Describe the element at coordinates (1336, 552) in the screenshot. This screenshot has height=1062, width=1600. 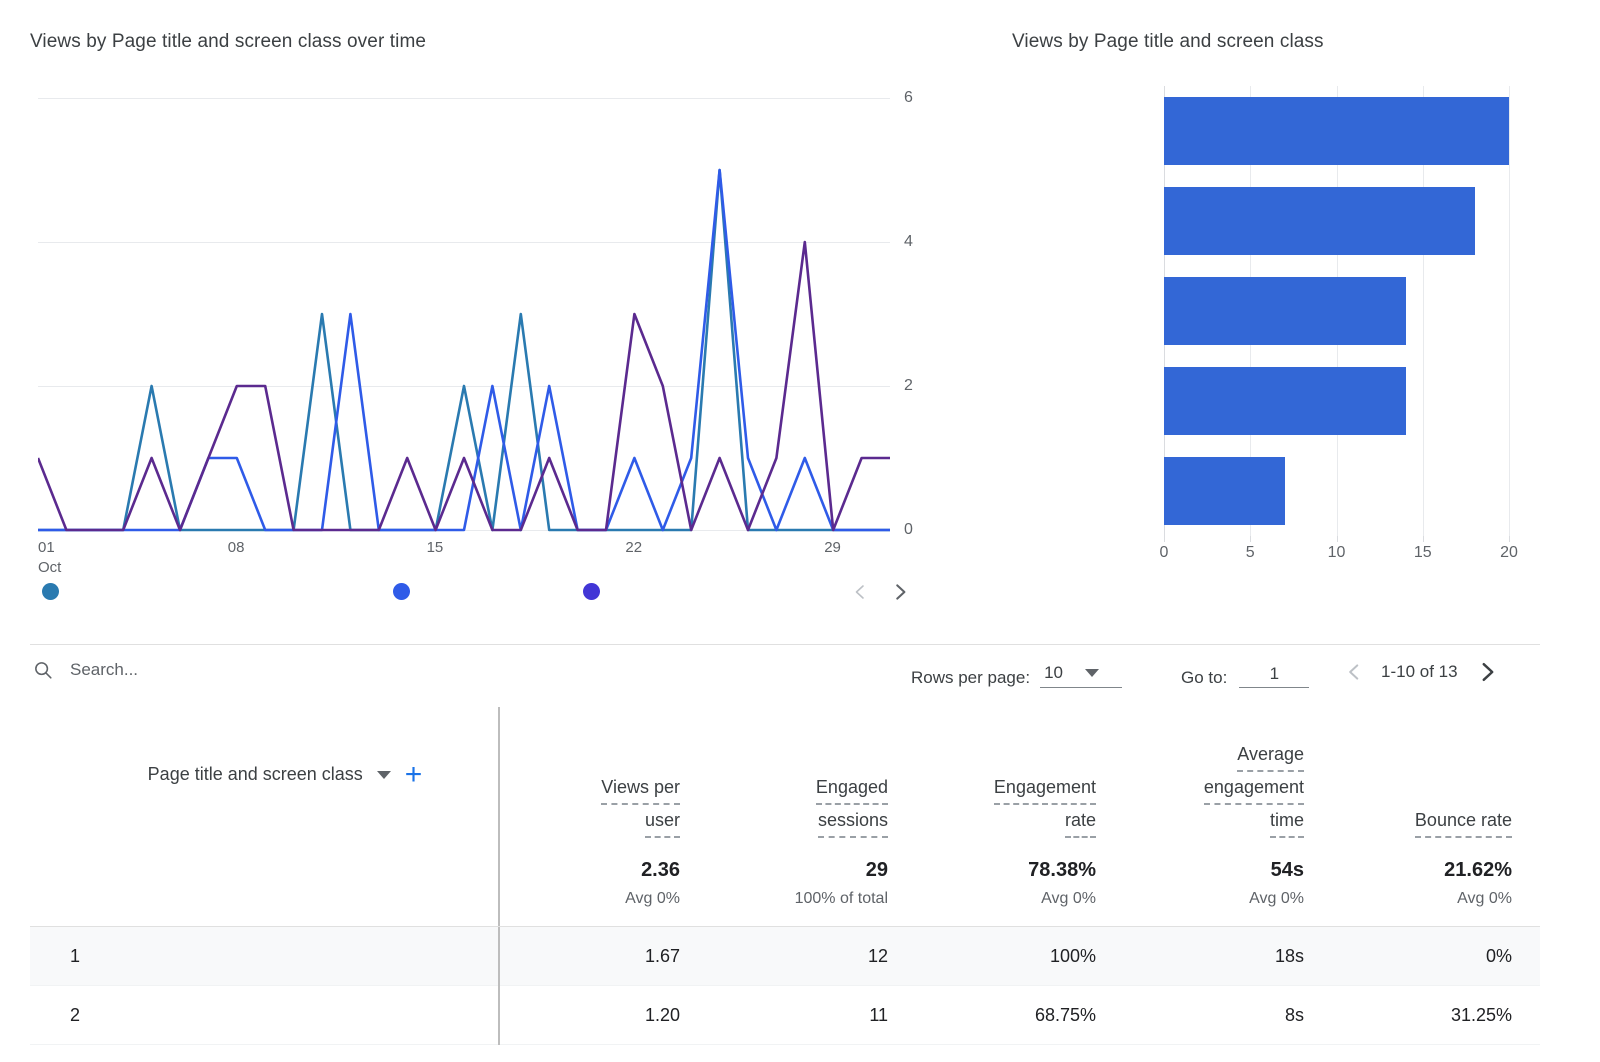
I see `bar-x-axis-tick: 10` at that location.